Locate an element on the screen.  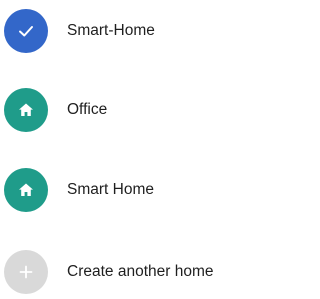
checkmark-icon is located at coordinates (26, 31).